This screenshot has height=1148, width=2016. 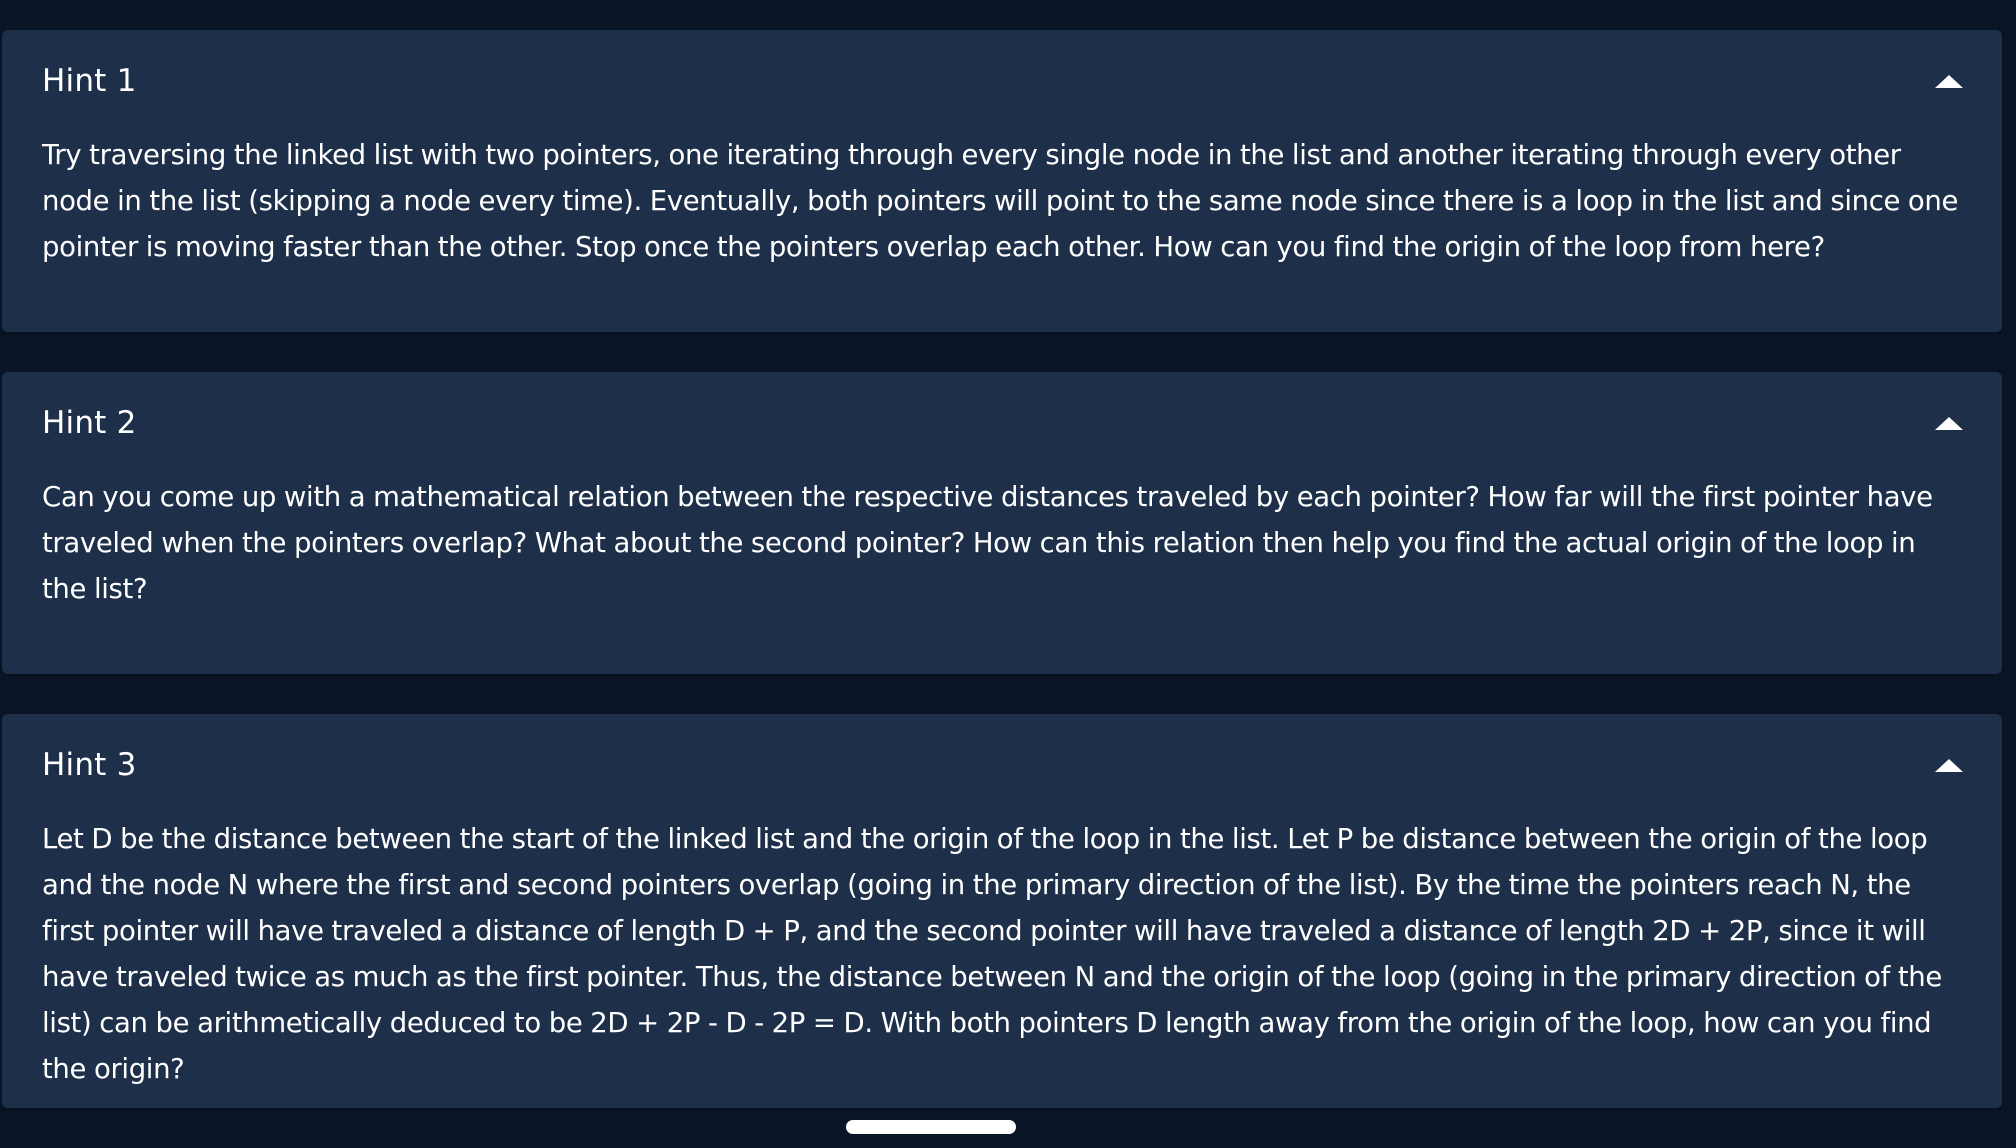 I want to click on hint-2-header: Hint 2, so click(x=1002, y=423).